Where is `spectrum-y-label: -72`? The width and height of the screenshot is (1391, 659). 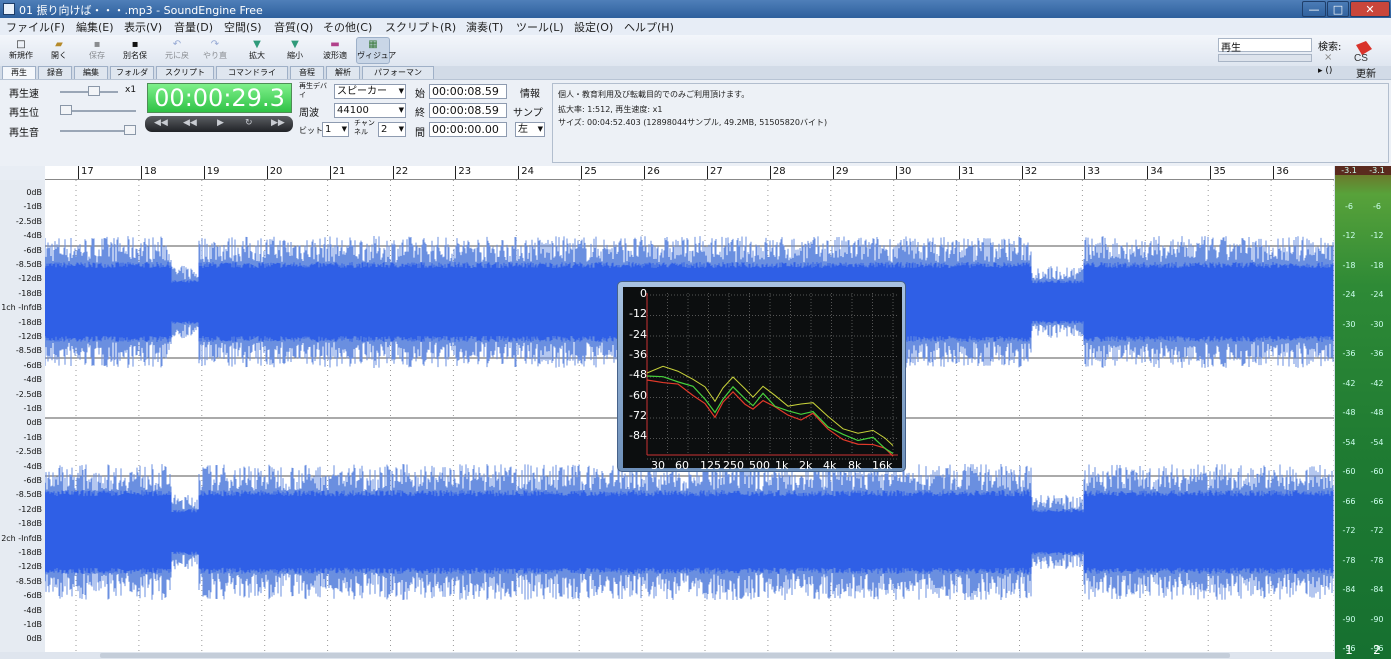 spectrum-y-label: -72 is located at coordinates (638, 415).